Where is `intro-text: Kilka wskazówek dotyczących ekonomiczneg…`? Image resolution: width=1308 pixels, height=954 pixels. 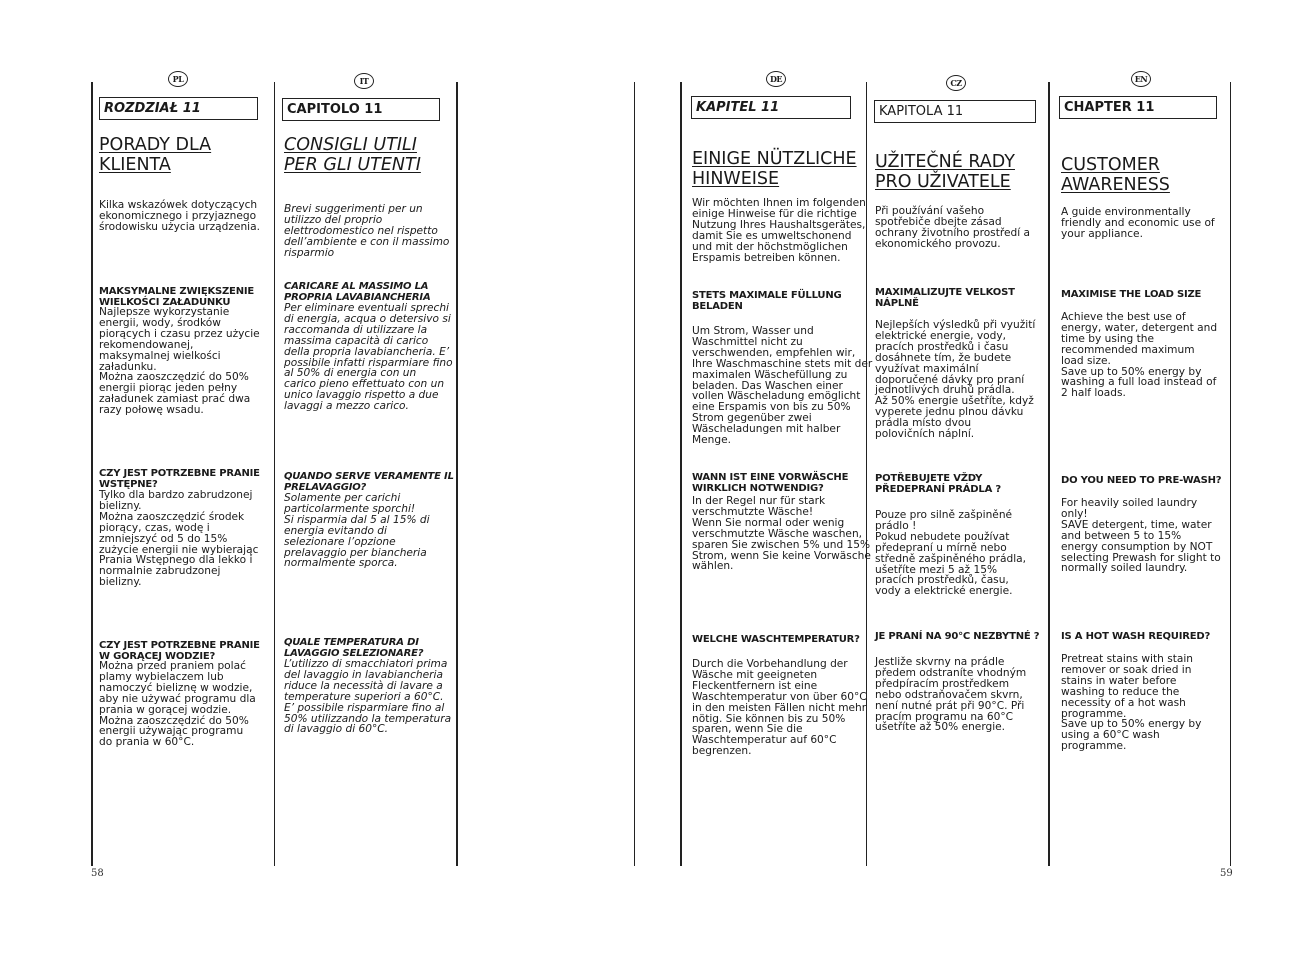
intro-text: Kilka wskazówek dotyczących ekonomiczneg… is located at coordinates (179, 216).